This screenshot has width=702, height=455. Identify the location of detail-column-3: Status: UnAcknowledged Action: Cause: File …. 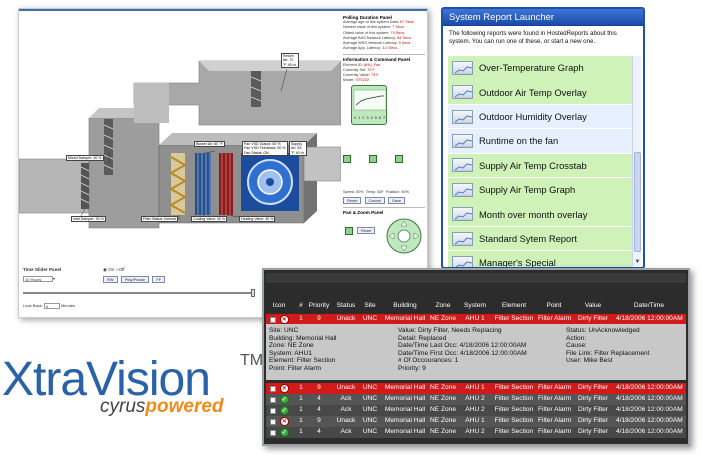
(608, 346).